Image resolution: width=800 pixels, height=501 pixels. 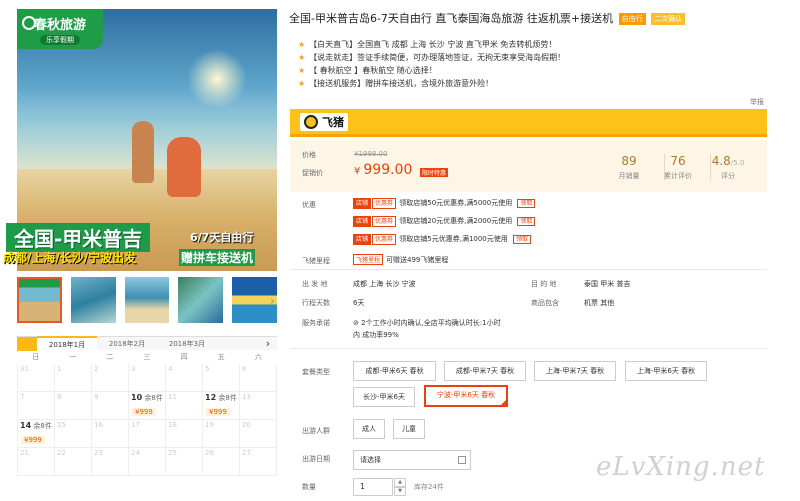 What do you see at coordinates (367, 70) in the screenshot?
I see `list-item: ★ 【 春秋航空 】春秋航空 随心选择！` at bounding box center [367, 70].